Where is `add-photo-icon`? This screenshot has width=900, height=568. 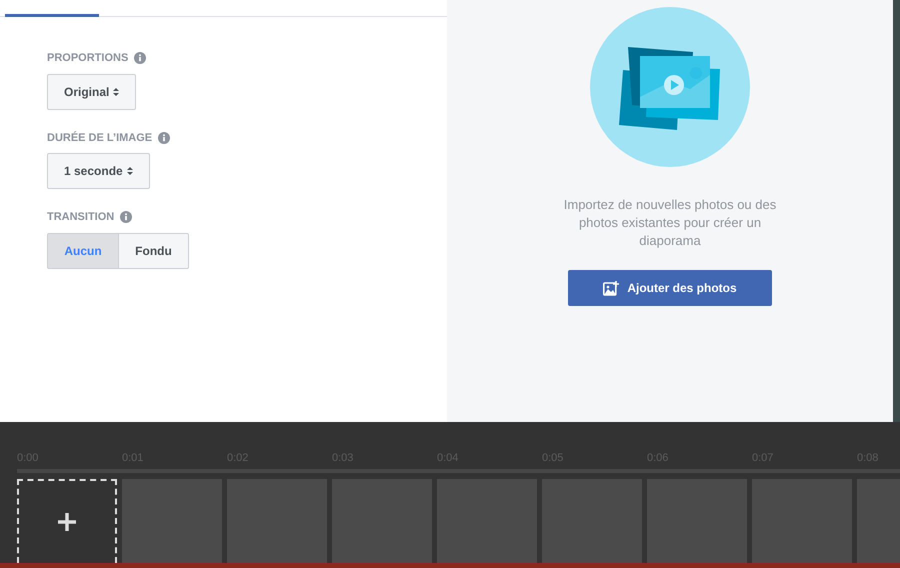
add-photo-icon is located at coordinates (611, 288).